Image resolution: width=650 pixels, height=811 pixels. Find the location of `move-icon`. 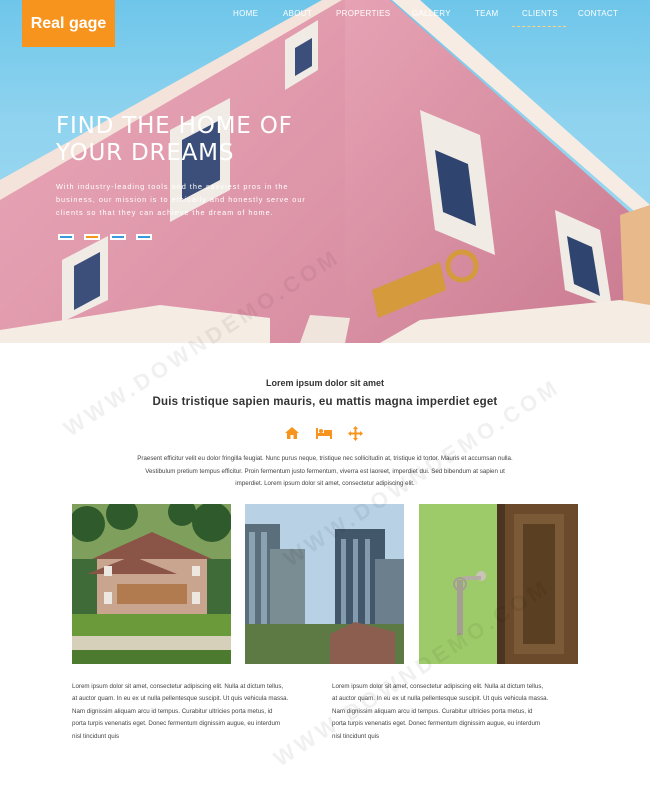

move-icon is located at coordinates (355, 436).